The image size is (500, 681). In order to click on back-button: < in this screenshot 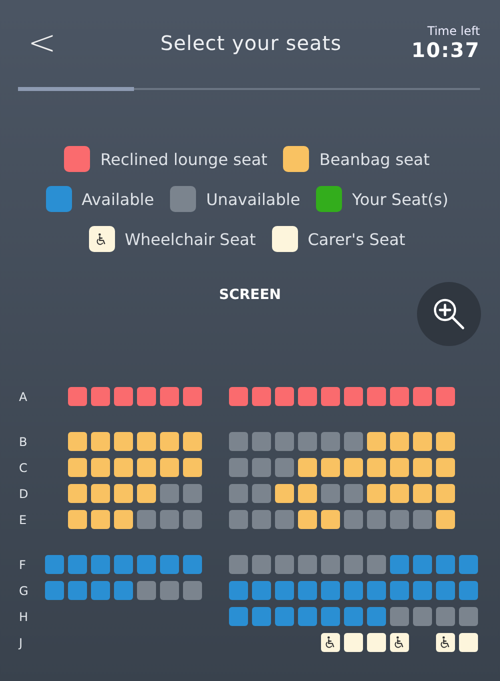, I will do `click(42, 43)`.